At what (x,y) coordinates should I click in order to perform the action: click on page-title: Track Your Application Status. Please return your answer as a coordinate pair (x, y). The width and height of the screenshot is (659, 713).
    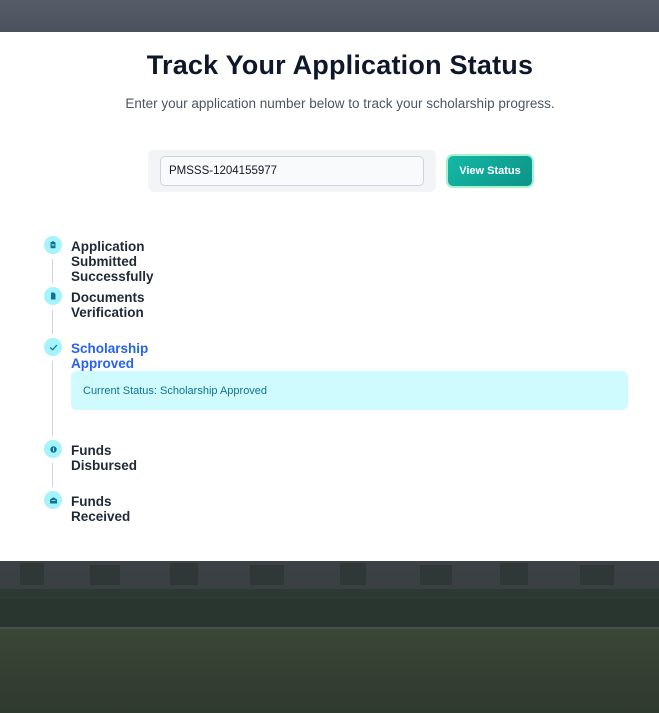
    Looking at the image, I should click on (340, 65).